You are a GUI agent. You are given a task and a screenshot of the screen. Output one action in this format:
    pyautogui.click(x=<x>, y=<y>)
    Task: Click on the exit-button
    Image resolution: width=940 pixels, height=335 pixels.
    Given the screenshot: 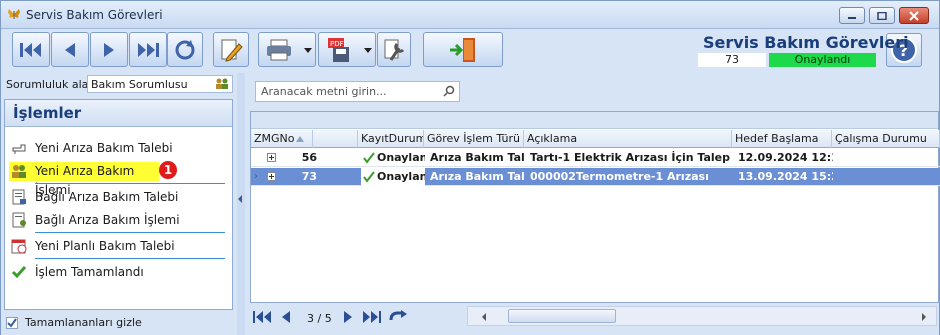 What is the action you would take?
    pyautogui.click(x=463, y=49)
    